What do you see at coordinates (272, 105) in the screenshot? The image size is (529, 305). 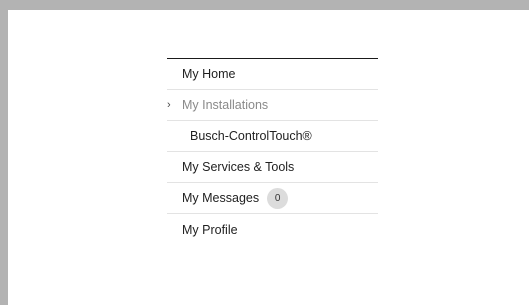 I see `menu-item-my-installations: › My Installations` at bounding box center [272, 105].